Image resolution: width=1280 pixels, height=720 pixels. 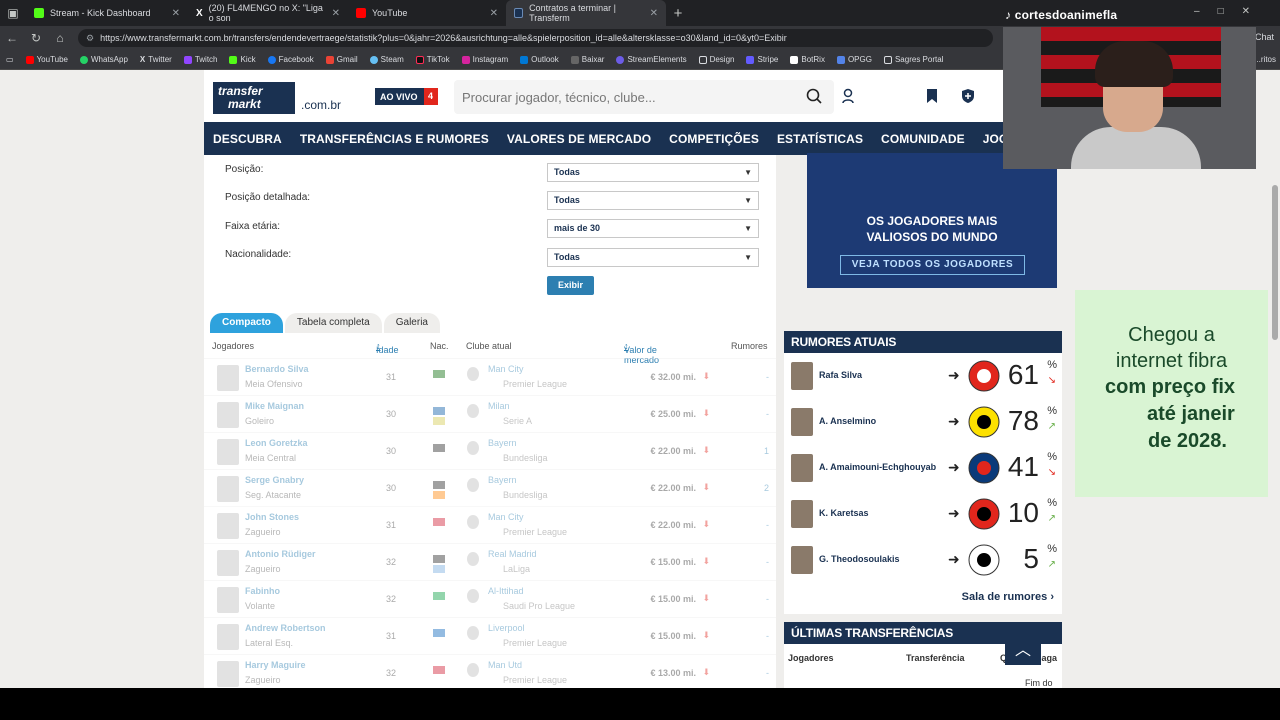 I want to click on window-controls: –□✕, so click(x=1231, y=11).